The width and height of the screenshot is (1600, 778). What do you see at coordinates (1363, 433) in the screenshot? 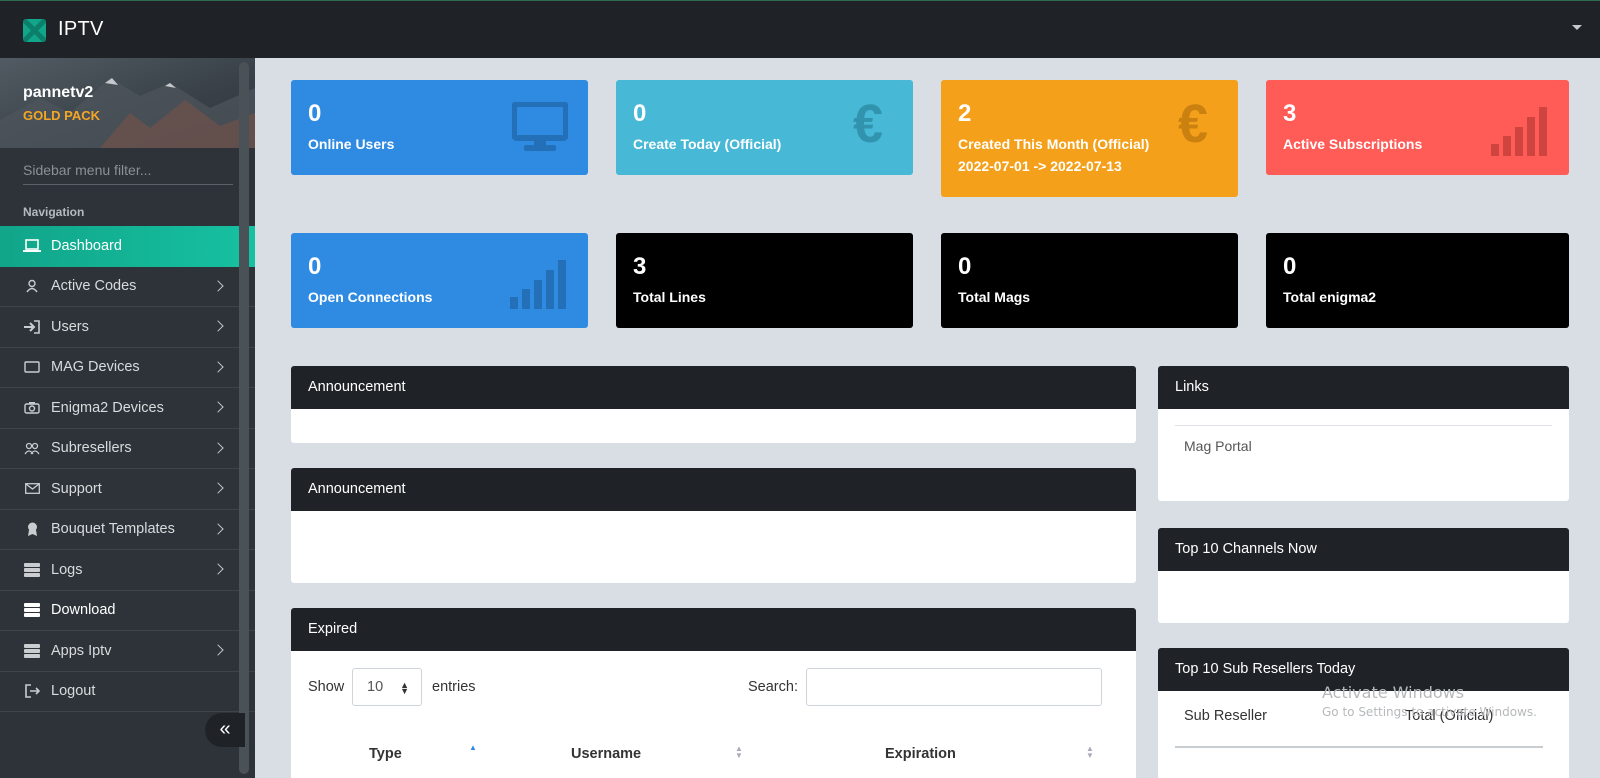
I see `links-panel: Links Mag Portal` at bounding box center [1363, 433].